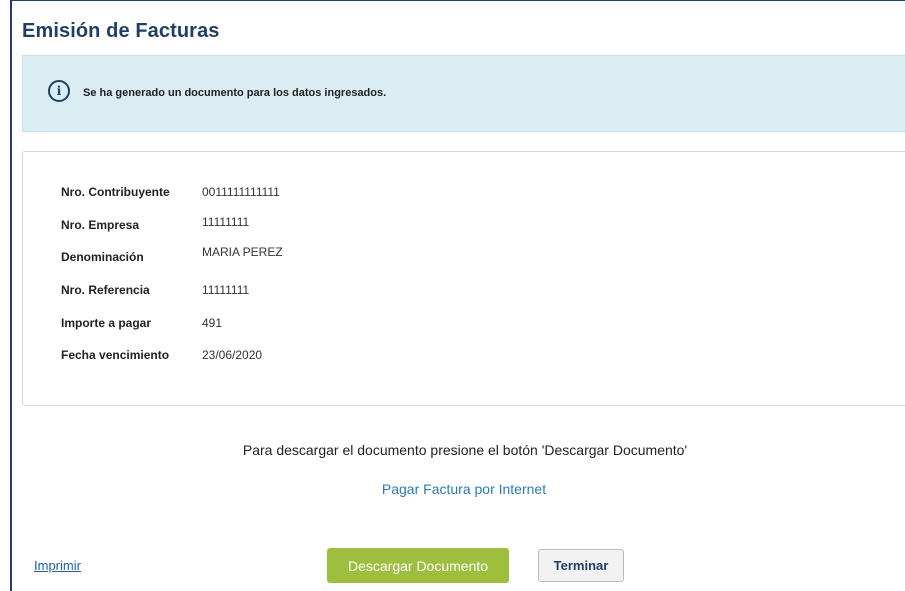 This screenshot has width=905, height=591. Describe the element at coordinates (11, 295) in the screenshot. I see `window-left-border` at that location.